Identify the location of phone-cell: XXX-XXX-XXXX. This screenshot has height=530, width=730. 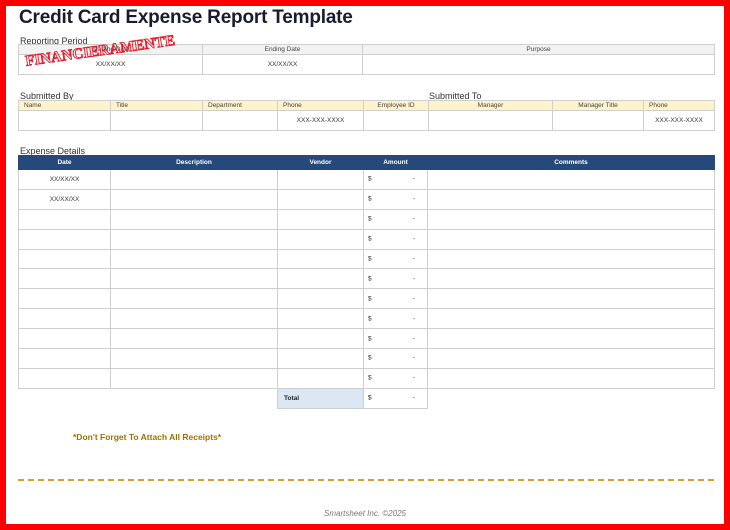
(320, 120).